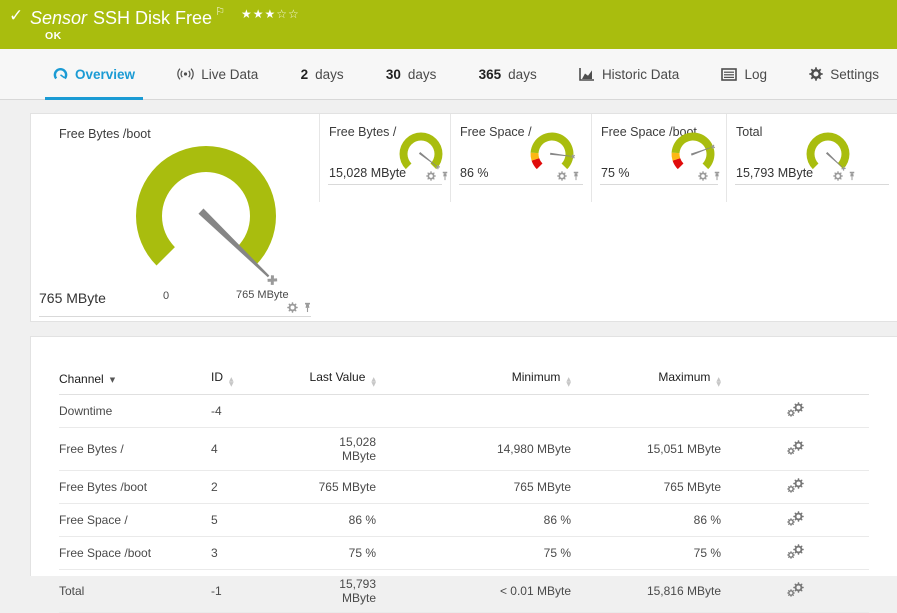 The image size is (897, 613). What do you see at coordinates (473, 449) in the screenshot?
I see `channel-minimum: 14,980 MByte` at bounding box center [473, 449].